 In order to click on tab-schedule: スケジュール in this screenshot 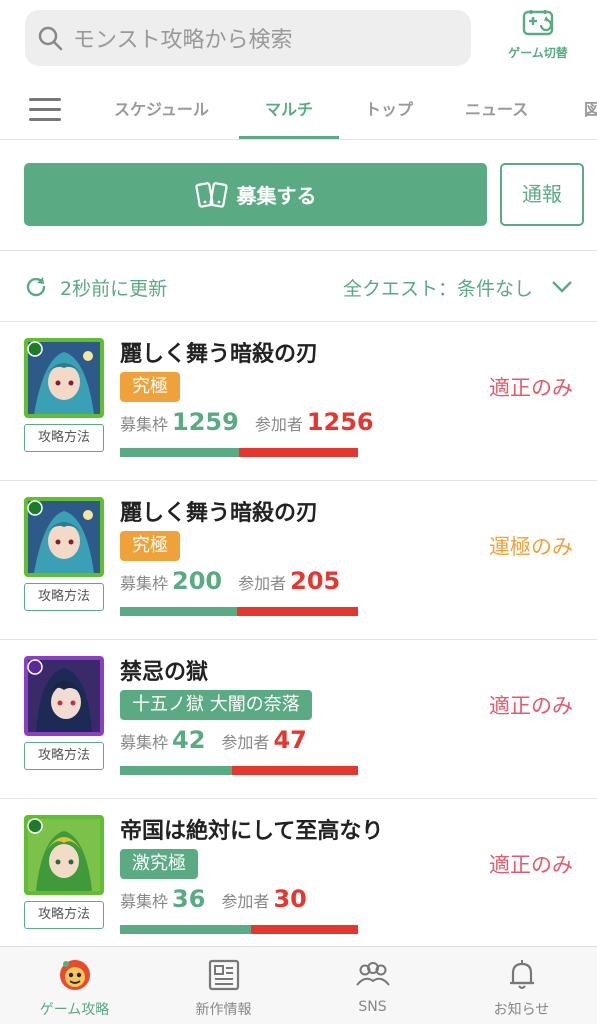, I will do `click(161, 110)`.